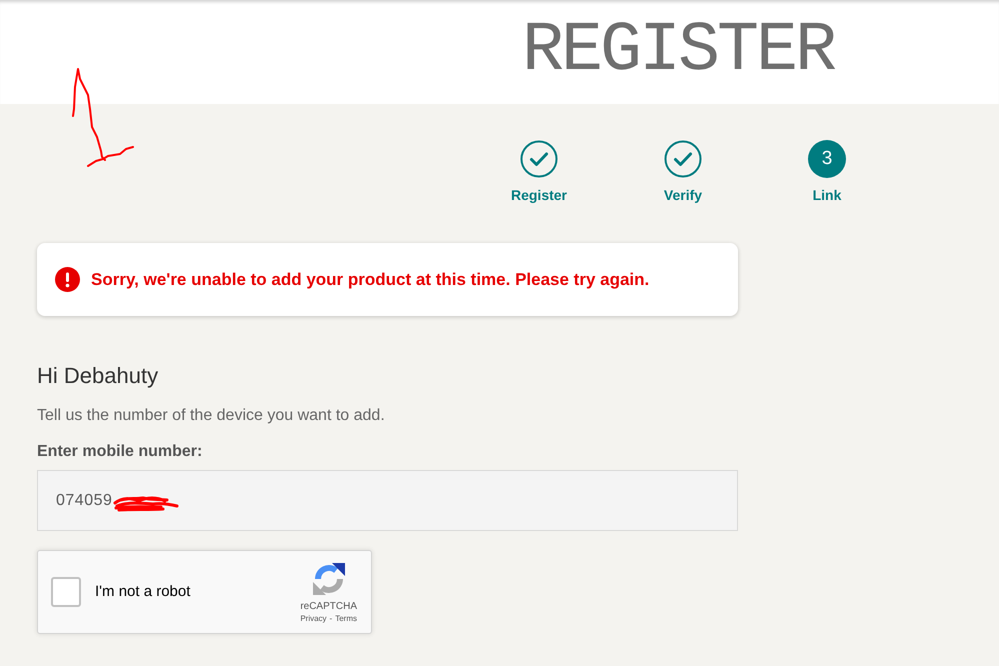 This screenshot has width=999, height=666. I want to click on field-label: Enter mobile number:, so click(119, 452).